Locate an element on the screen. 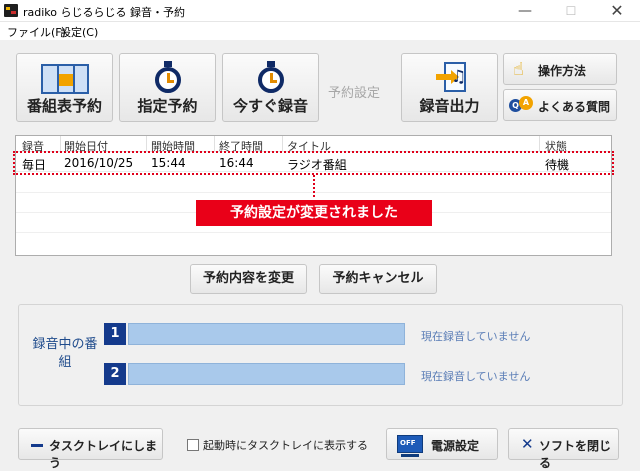 This screenshot has width=640, height=471. faq-bubble-icon: QA is located at coordinates (521, 104).